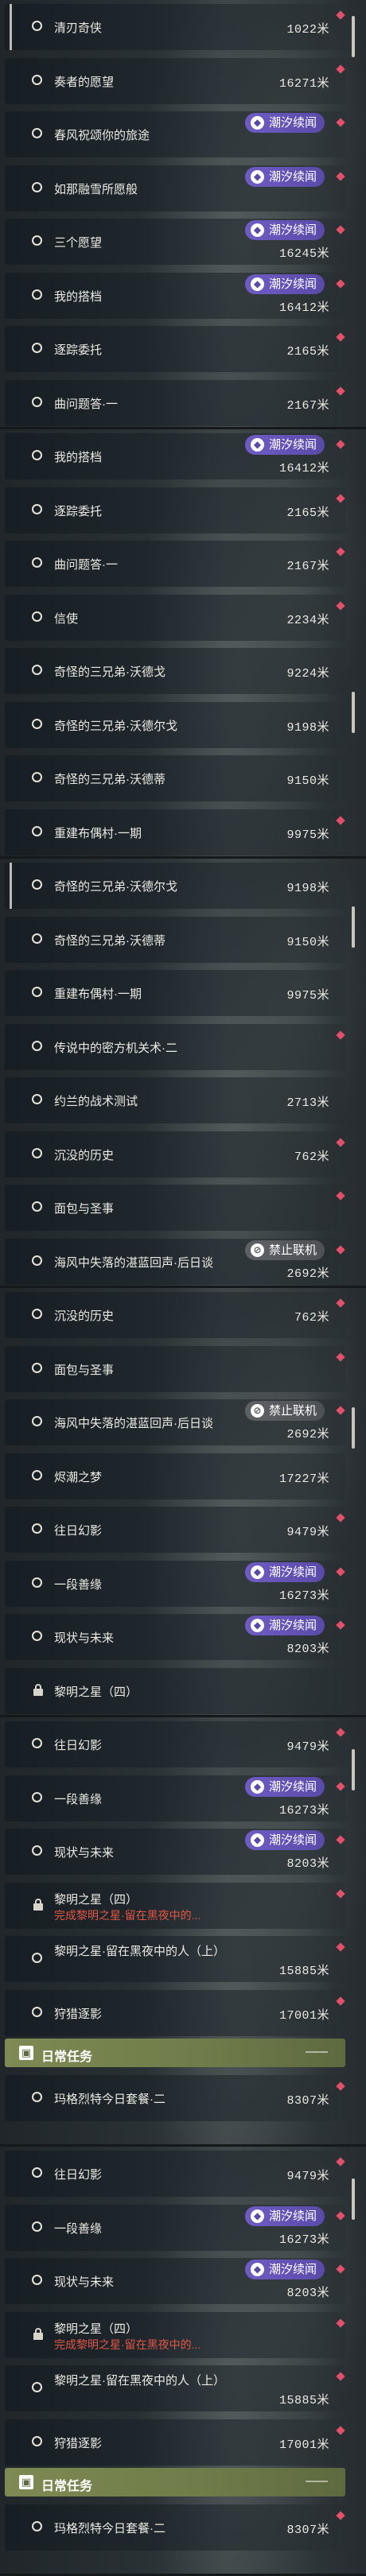 The image size is (366, 2576). Describe the element at coordinates (175, 134) in the screenshot. I see `quest-row: 春风祝颂你的旅途 ◆ 潮汐续闻` at that location.